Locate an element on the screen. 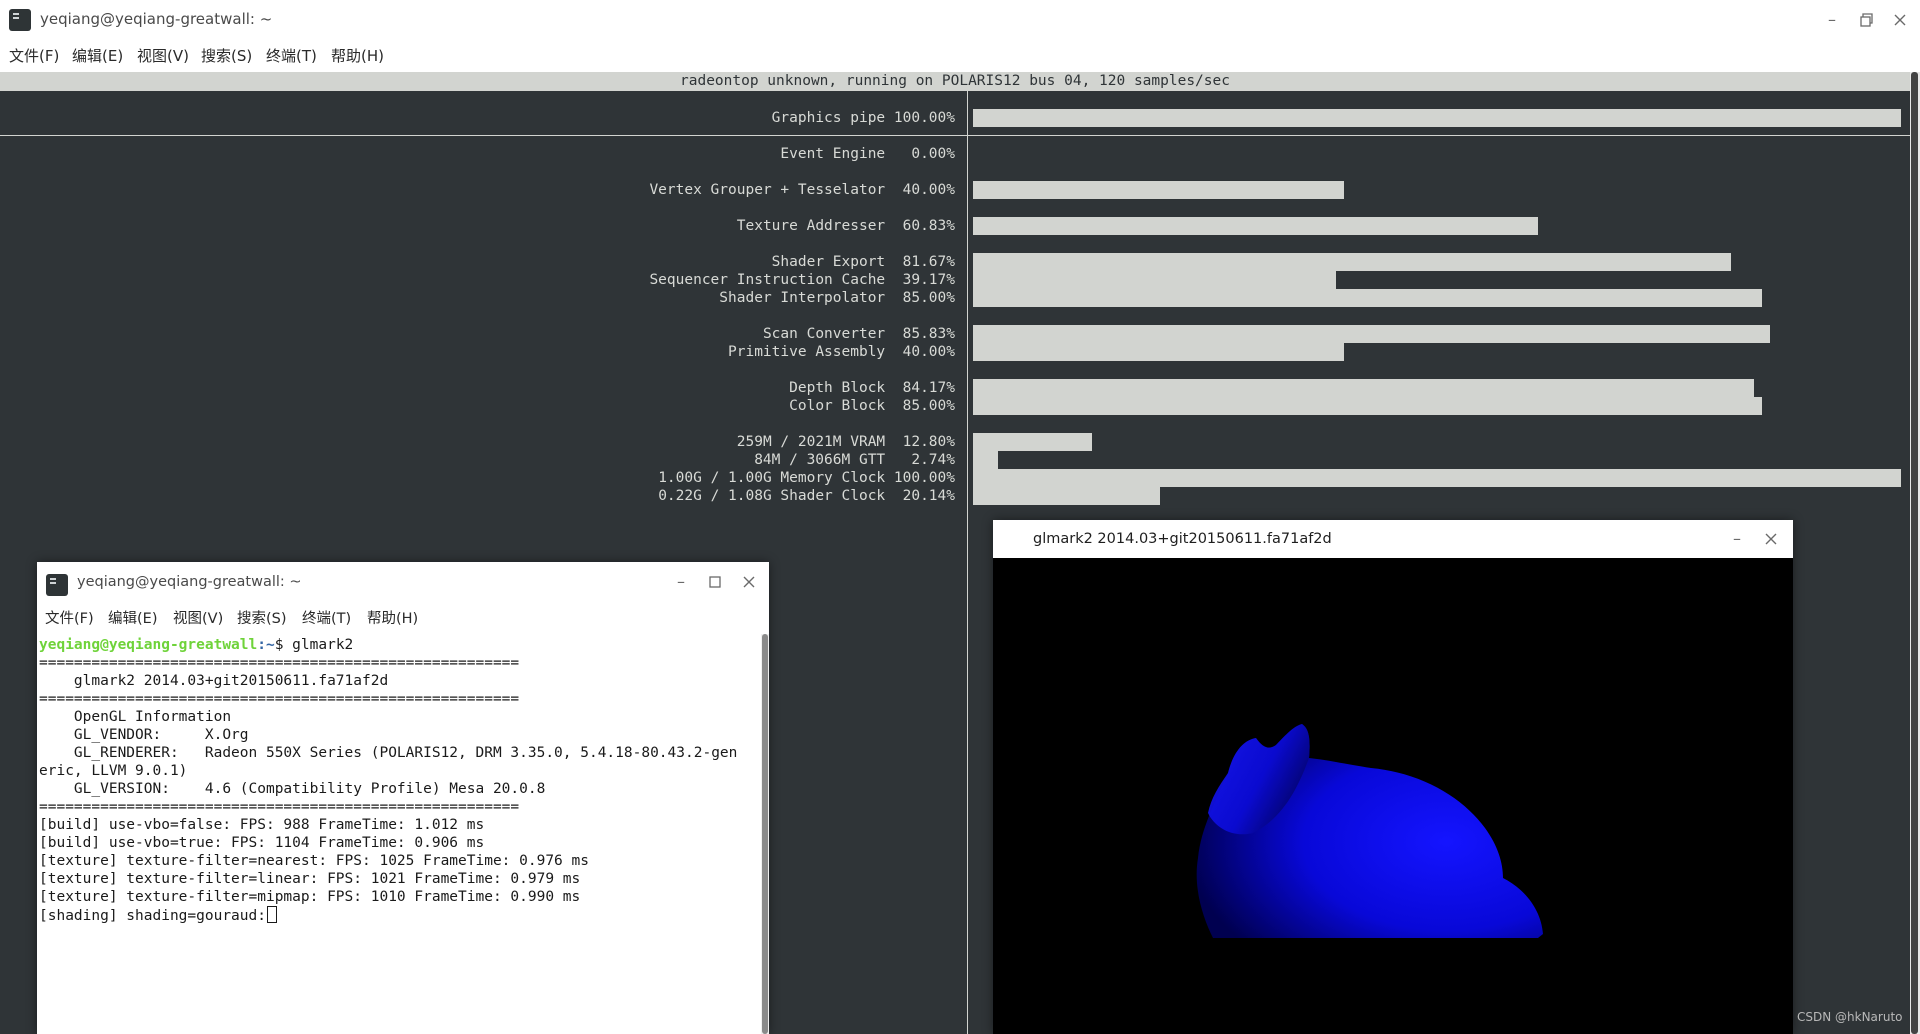 The height and width of the screenshot is (1034, 1920). terminal2-title: yeqiang@yeqiang-greatwall: ~ is located at coordinates (189, 582).